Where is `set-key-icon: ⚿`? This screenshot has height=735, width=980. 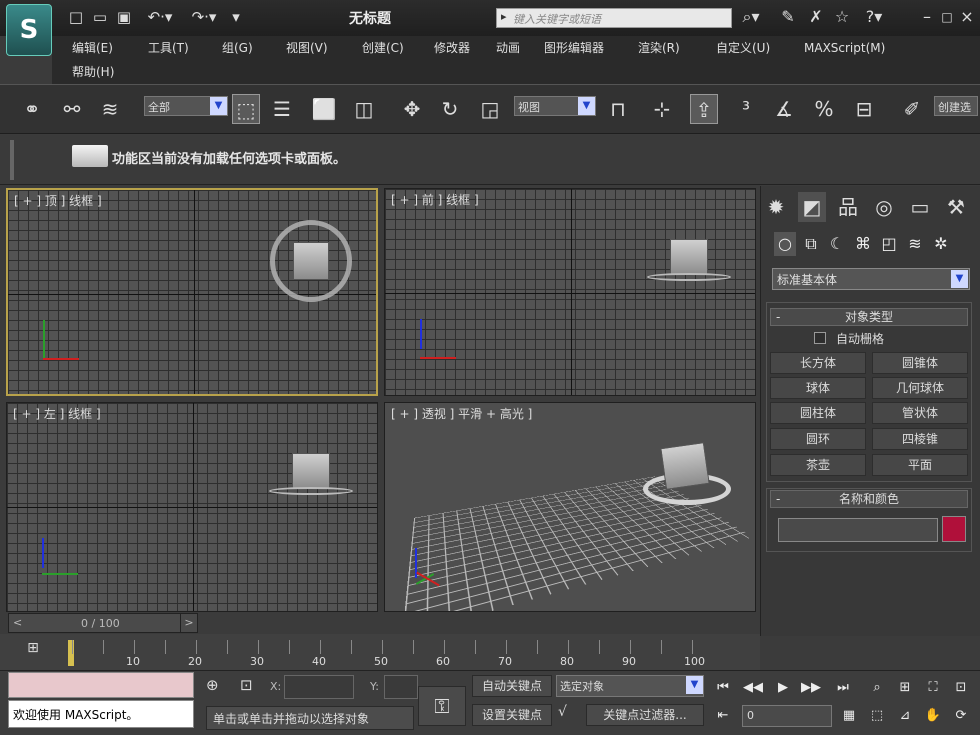
set-key-icon: ⚿ is located at coordinates (442, 706).